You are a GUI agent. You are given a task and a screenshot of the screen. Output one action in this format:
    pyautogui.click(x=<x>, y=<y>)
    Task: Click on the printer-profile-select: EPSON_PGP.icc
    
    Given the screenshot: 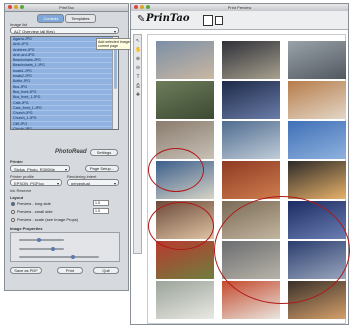 What is the action you would take?
    pyautogui.click(x=36, y=182)
    